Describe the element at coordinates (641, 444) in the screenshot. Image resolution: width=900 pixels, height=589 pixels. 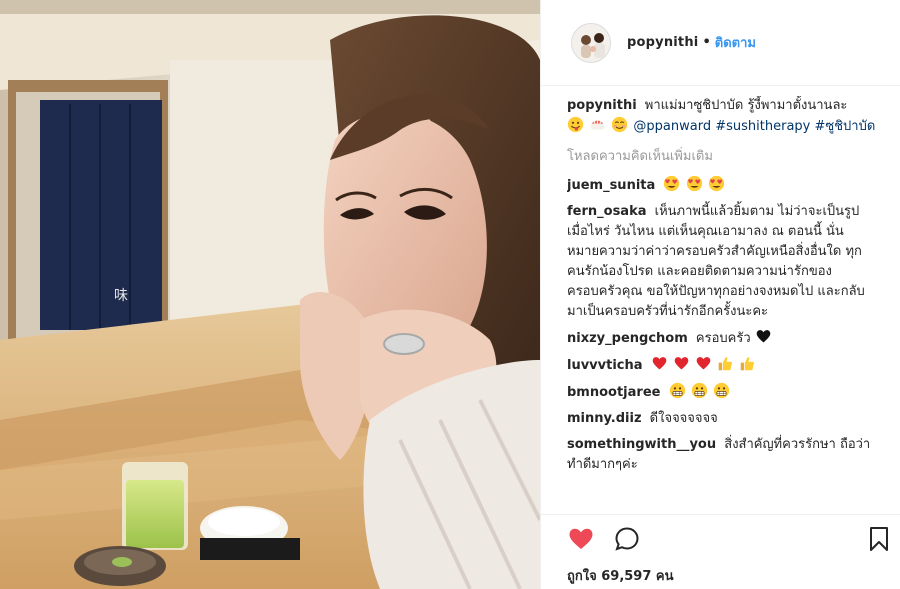
I see `comment-username: somethingwith__you` at that location.